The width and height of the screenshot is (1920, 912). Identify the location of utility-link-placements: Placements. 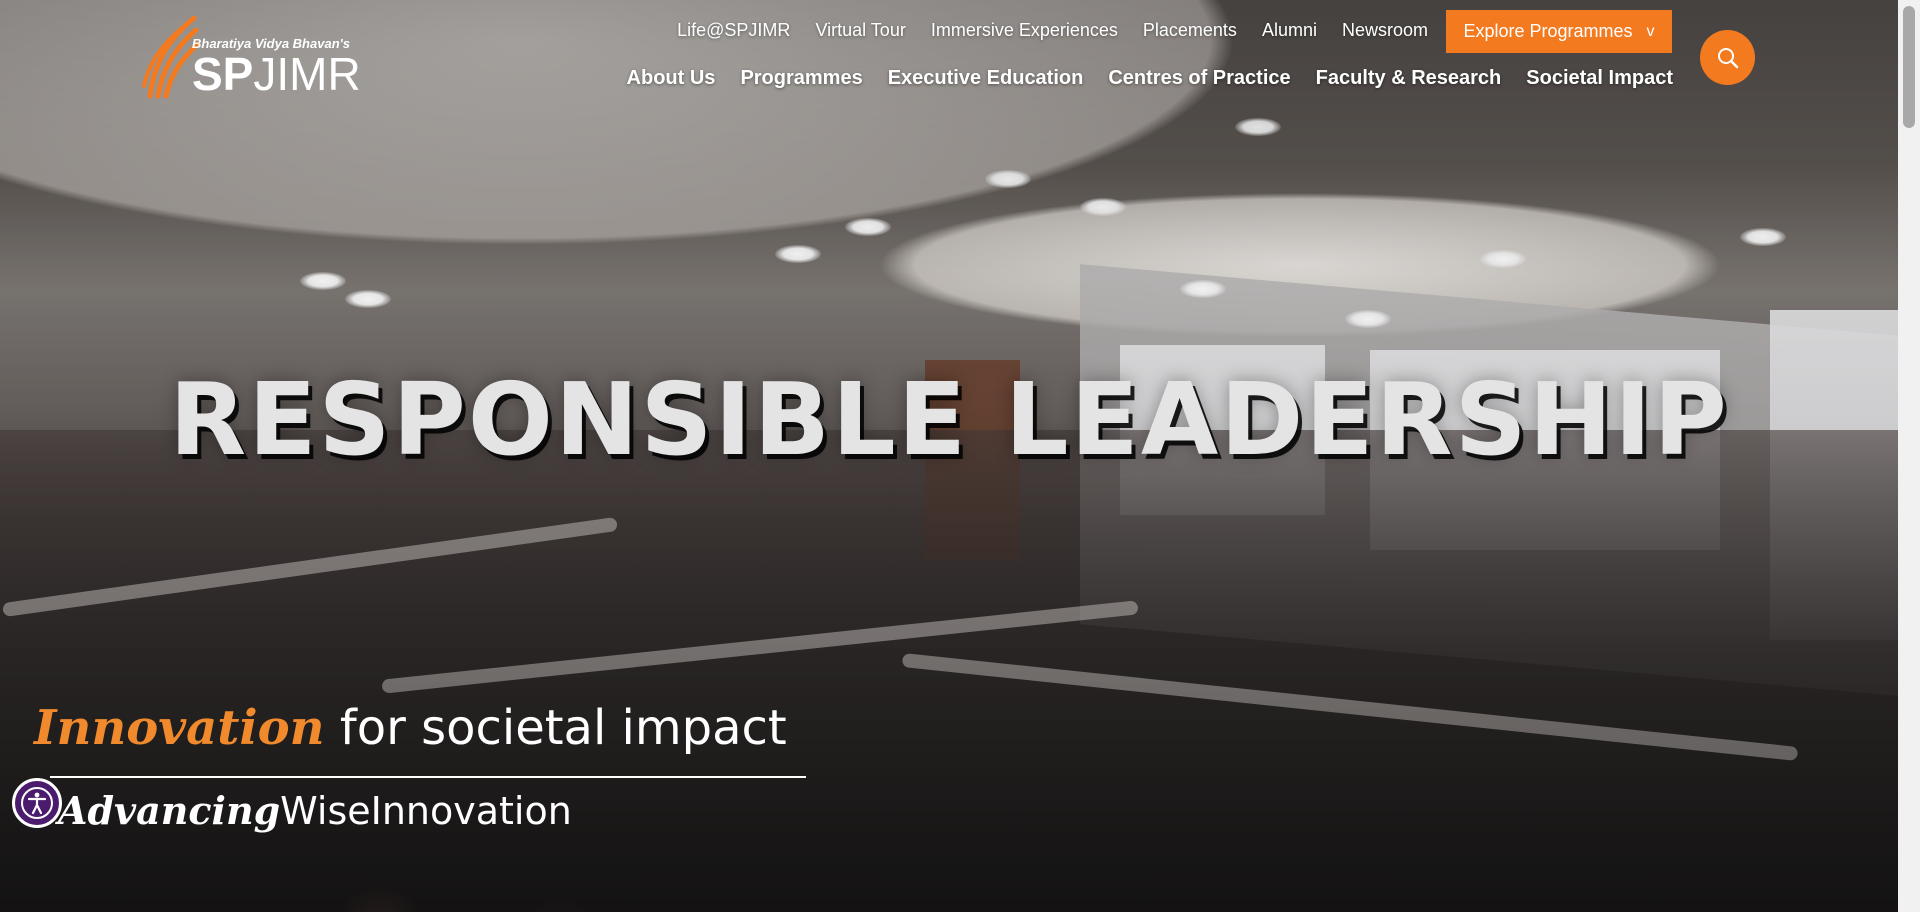
(1190, 30).